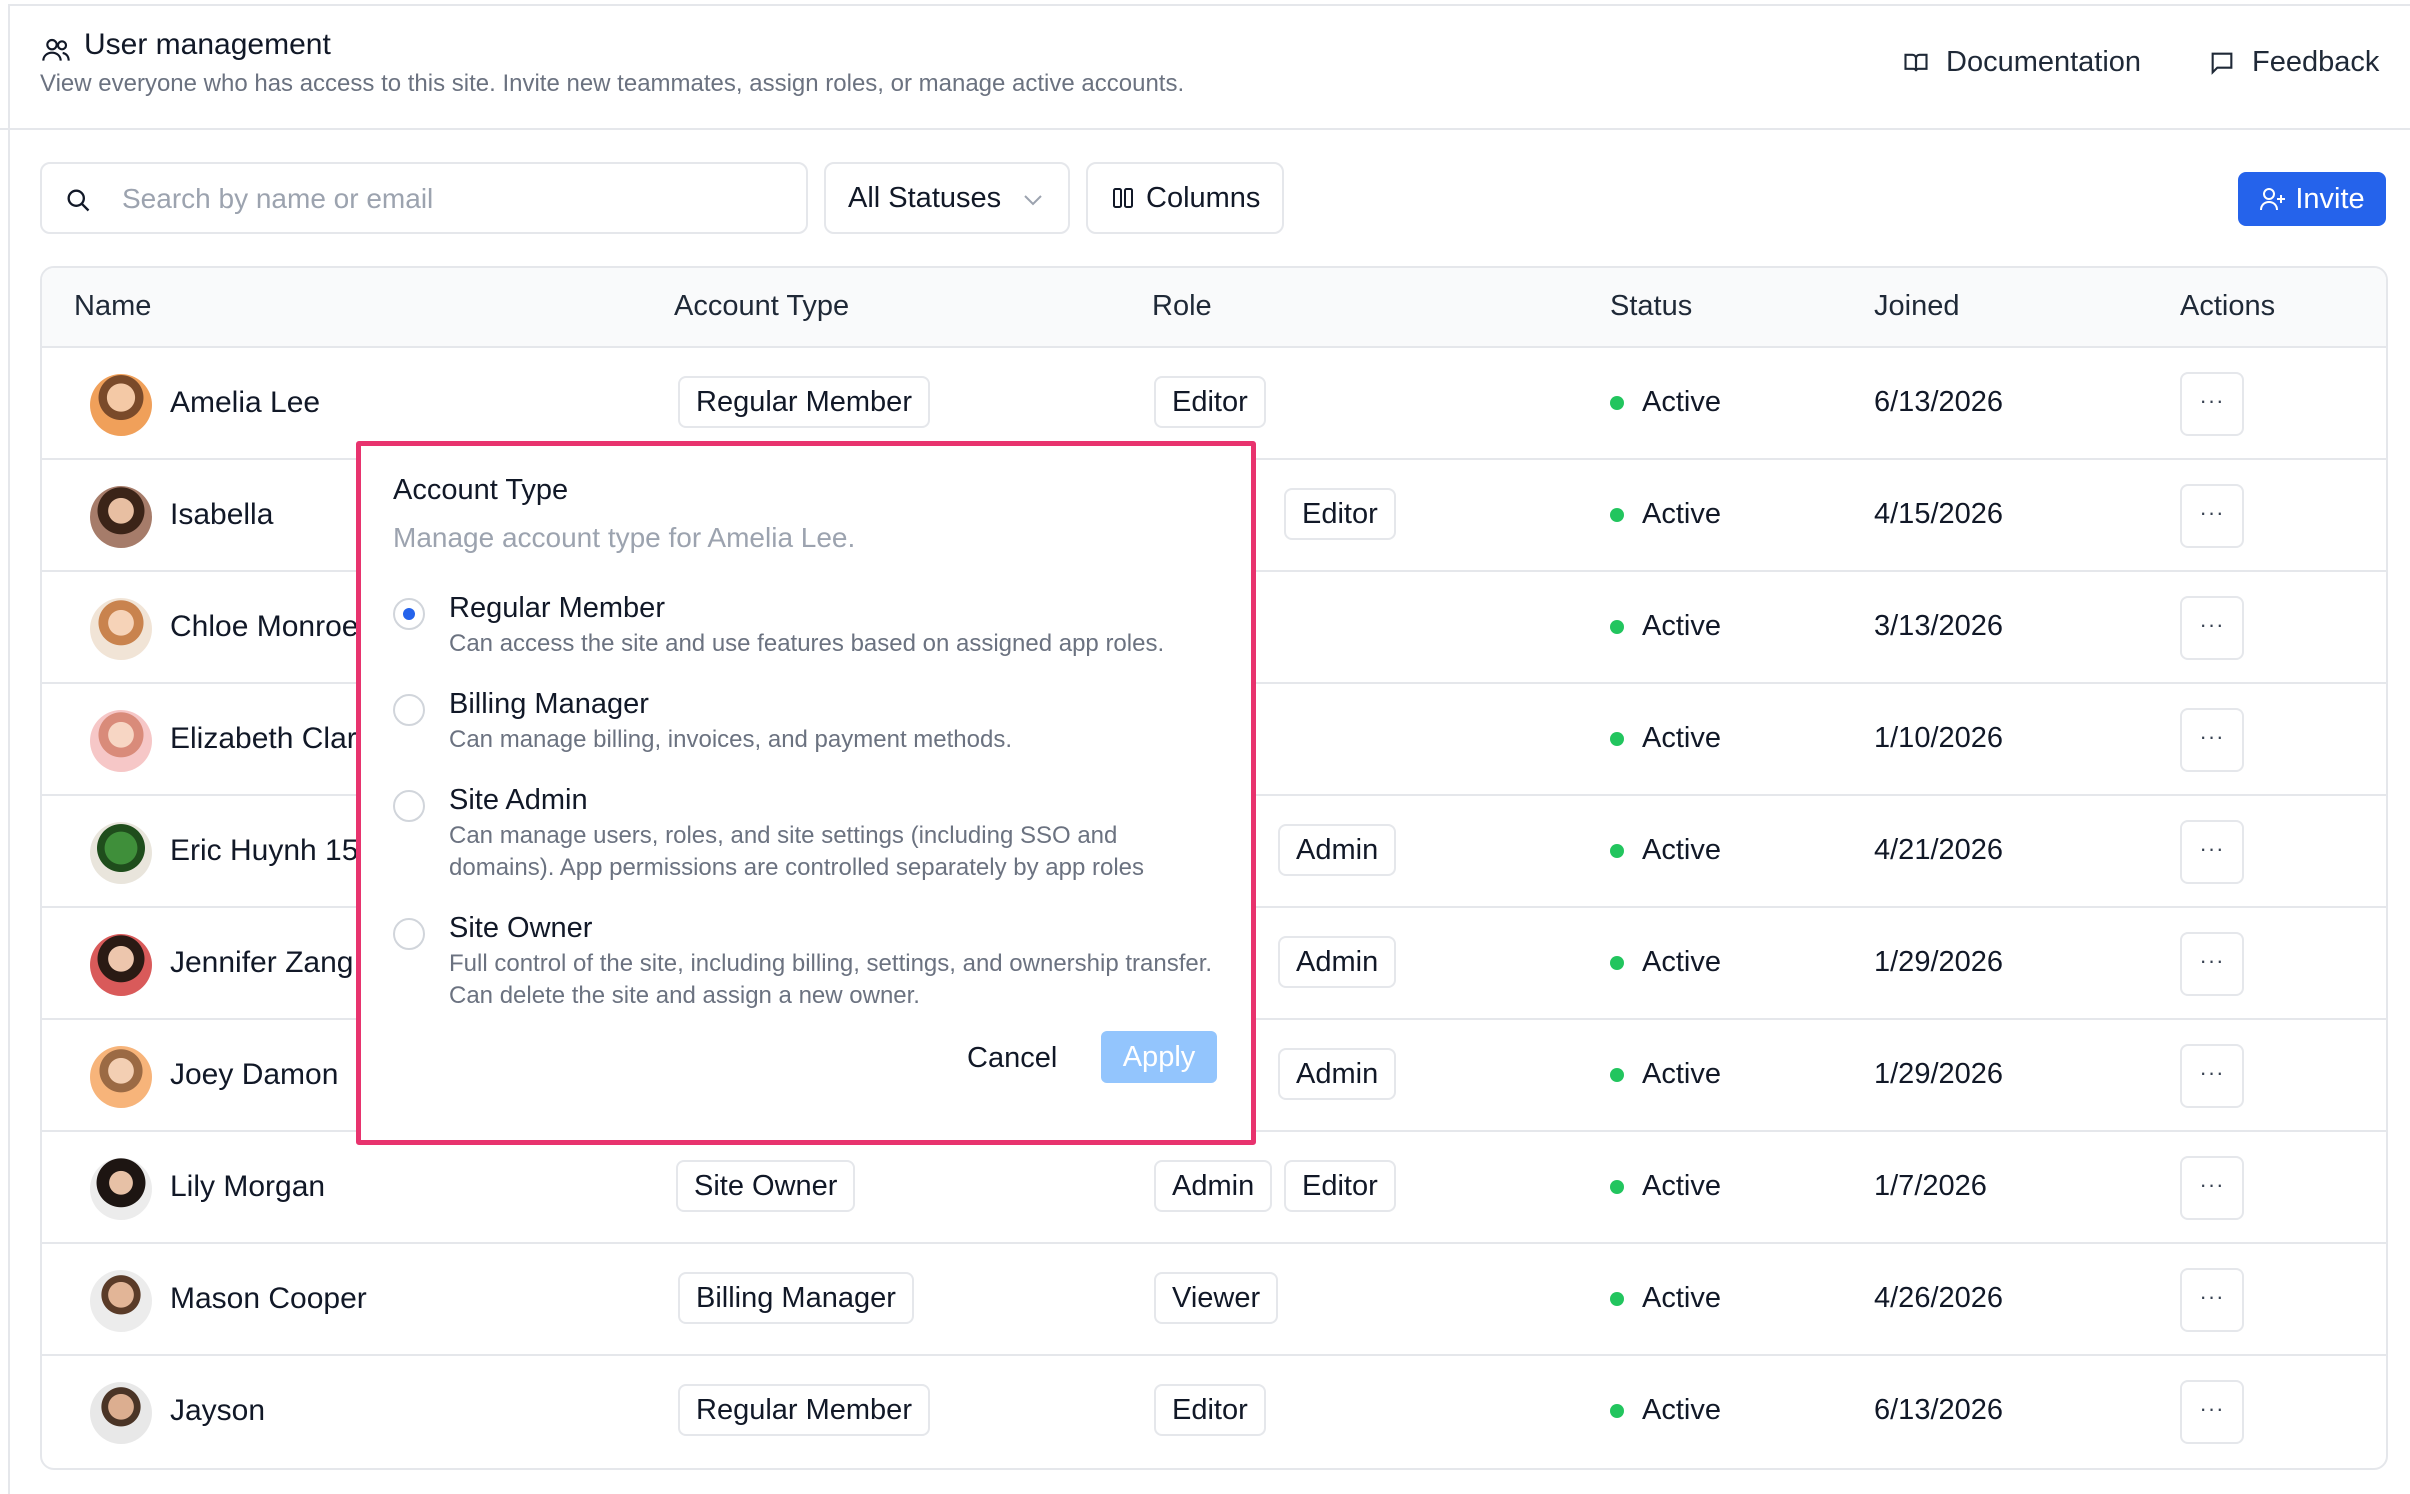 The width and height of the screenshot is (2410, 1494). Describe the element at coordinates (262, 962) in the screenshot. I see `user-name: Jennifer Zang` at that location.